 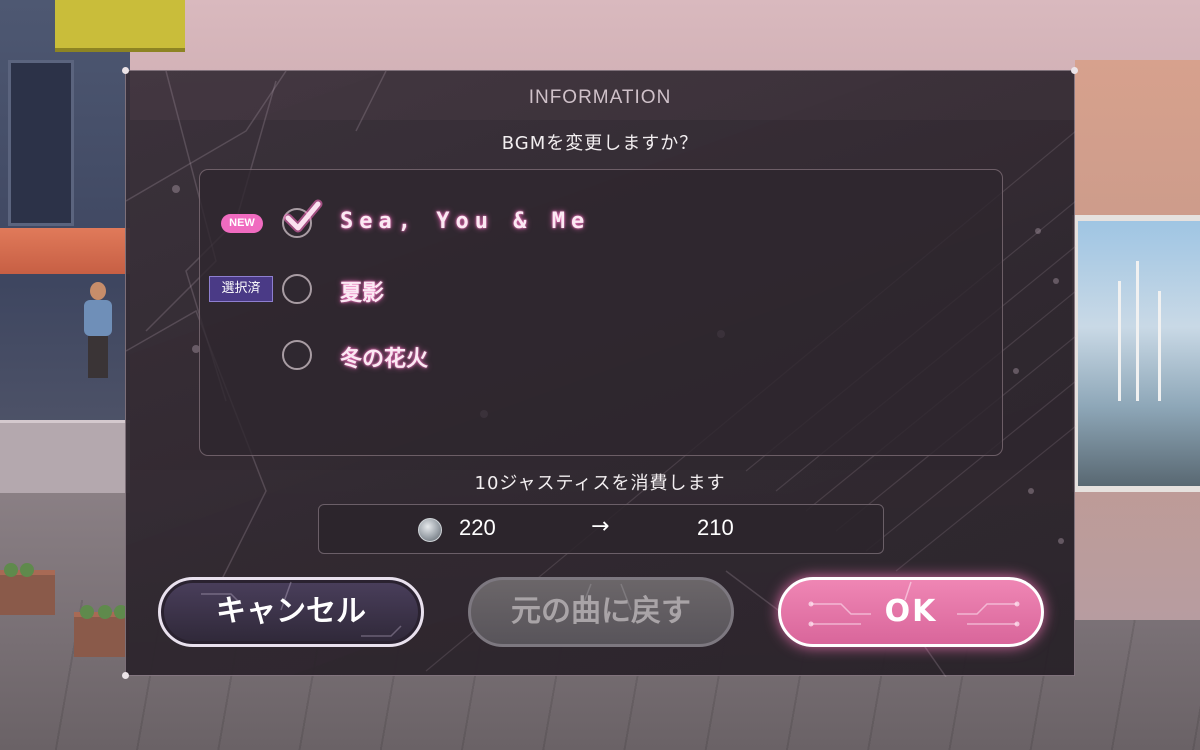 What do you see at coordinates (65, 251) in the screenshot?
I see `background-awning` at bounding box center [65, 251].